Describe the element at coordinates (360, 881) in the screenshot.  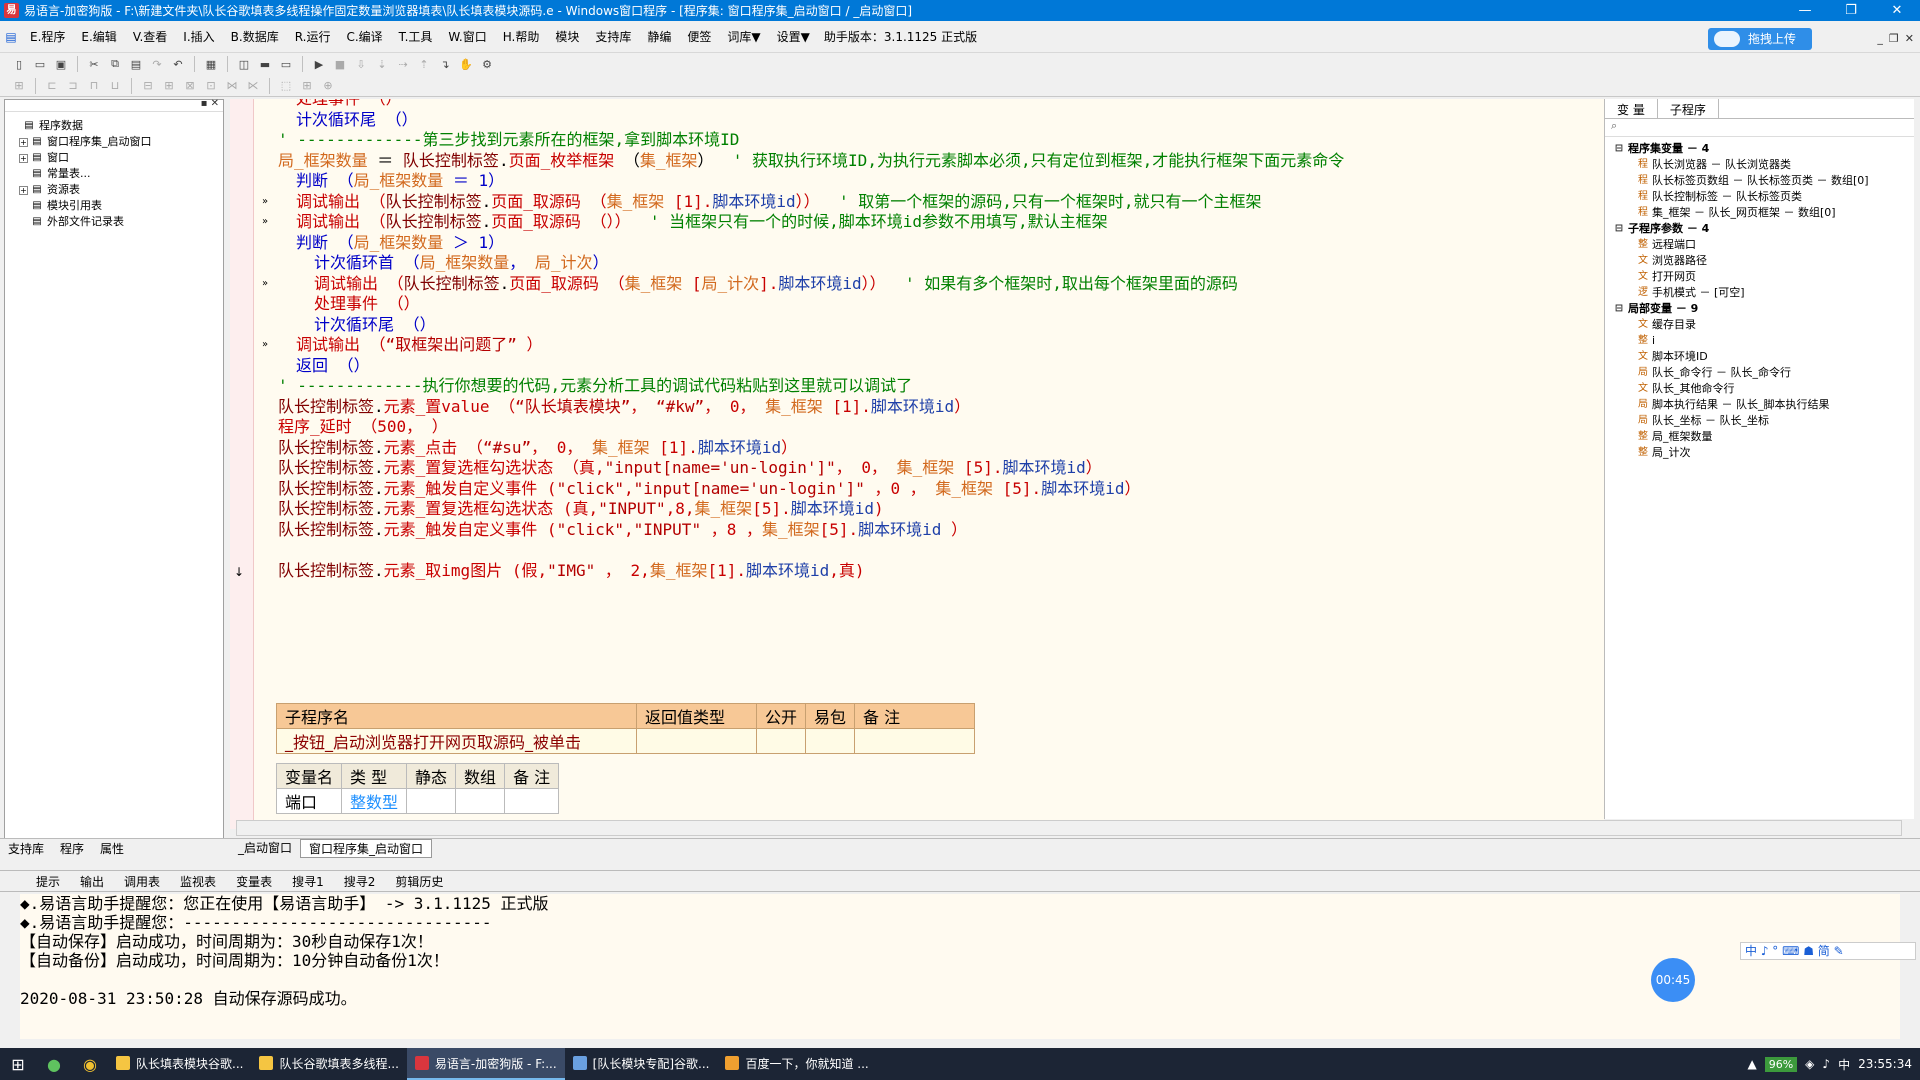
I see `output-tab: 搜寻2` at that location.